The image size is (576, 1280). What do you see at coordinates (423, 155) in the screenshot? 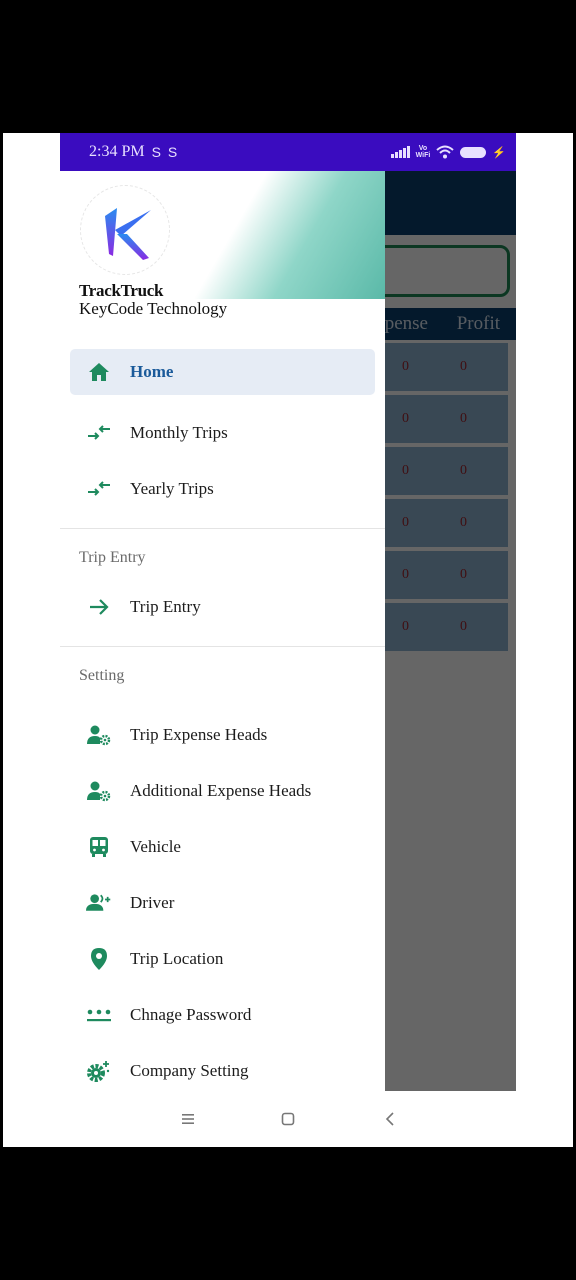
I see `vowifi-bottom: WiFi` at bounding box center [423, 155].